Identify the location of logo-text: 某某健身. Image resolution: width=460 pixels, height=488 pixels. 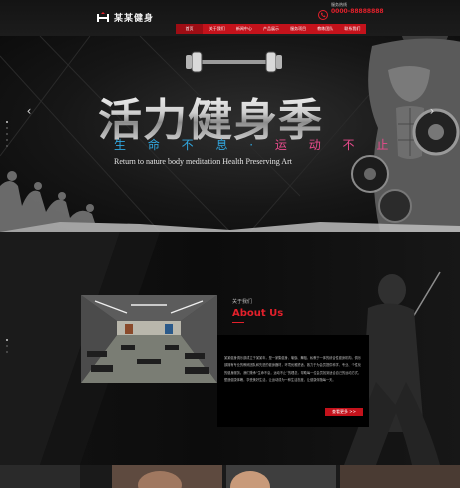
(134, 19).